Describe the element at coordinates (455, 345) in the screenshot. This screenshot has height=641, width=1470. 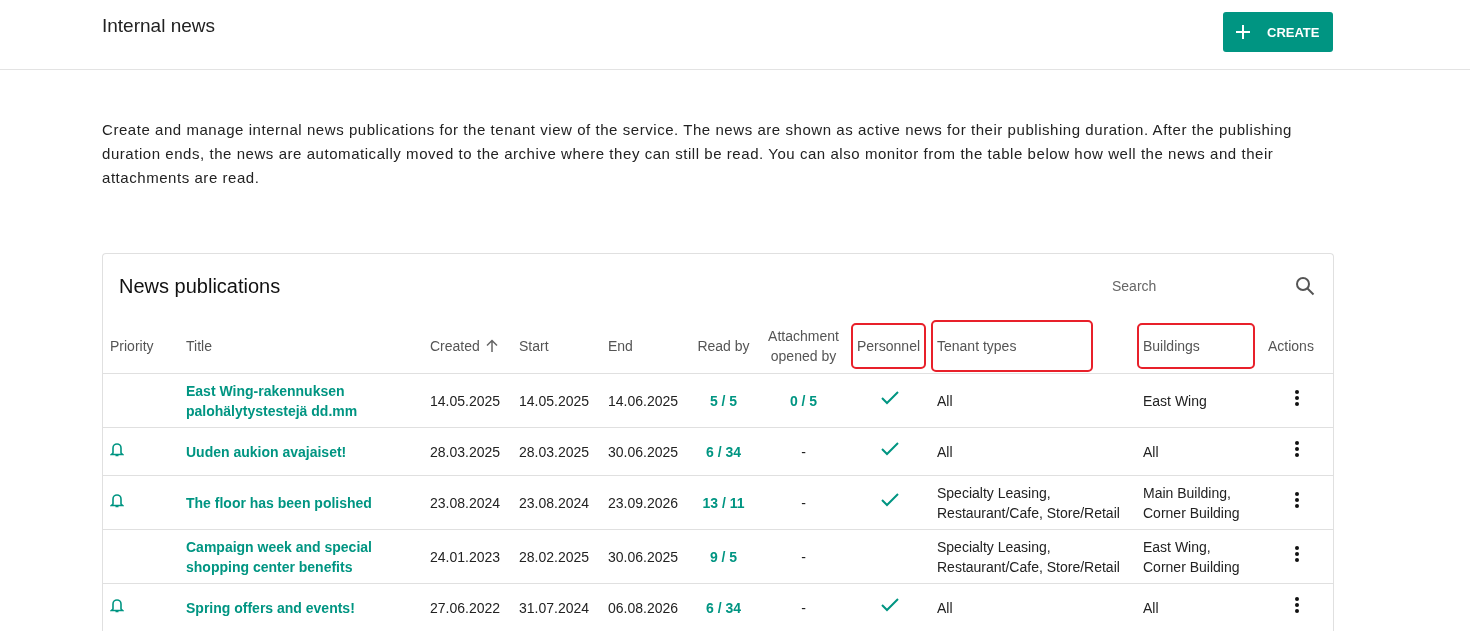
I see `column-header: Created` at that location.